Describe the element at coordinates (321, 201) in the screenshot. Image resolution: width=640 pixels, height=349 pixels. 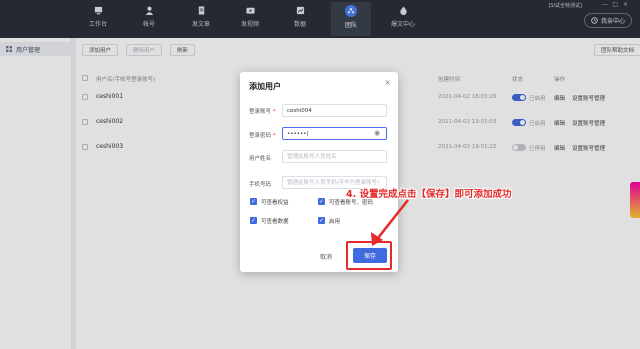
I see `perm-checkbox-view-account: ✓` at that location.